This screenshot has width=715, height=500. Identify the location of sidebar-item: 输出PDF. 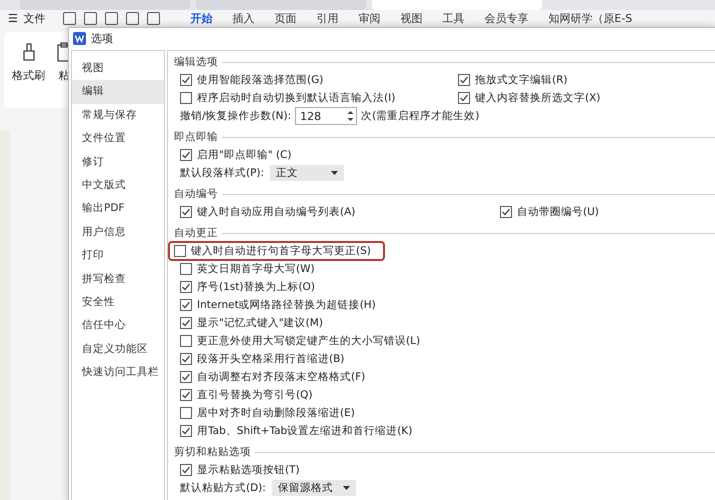
(118, 209).